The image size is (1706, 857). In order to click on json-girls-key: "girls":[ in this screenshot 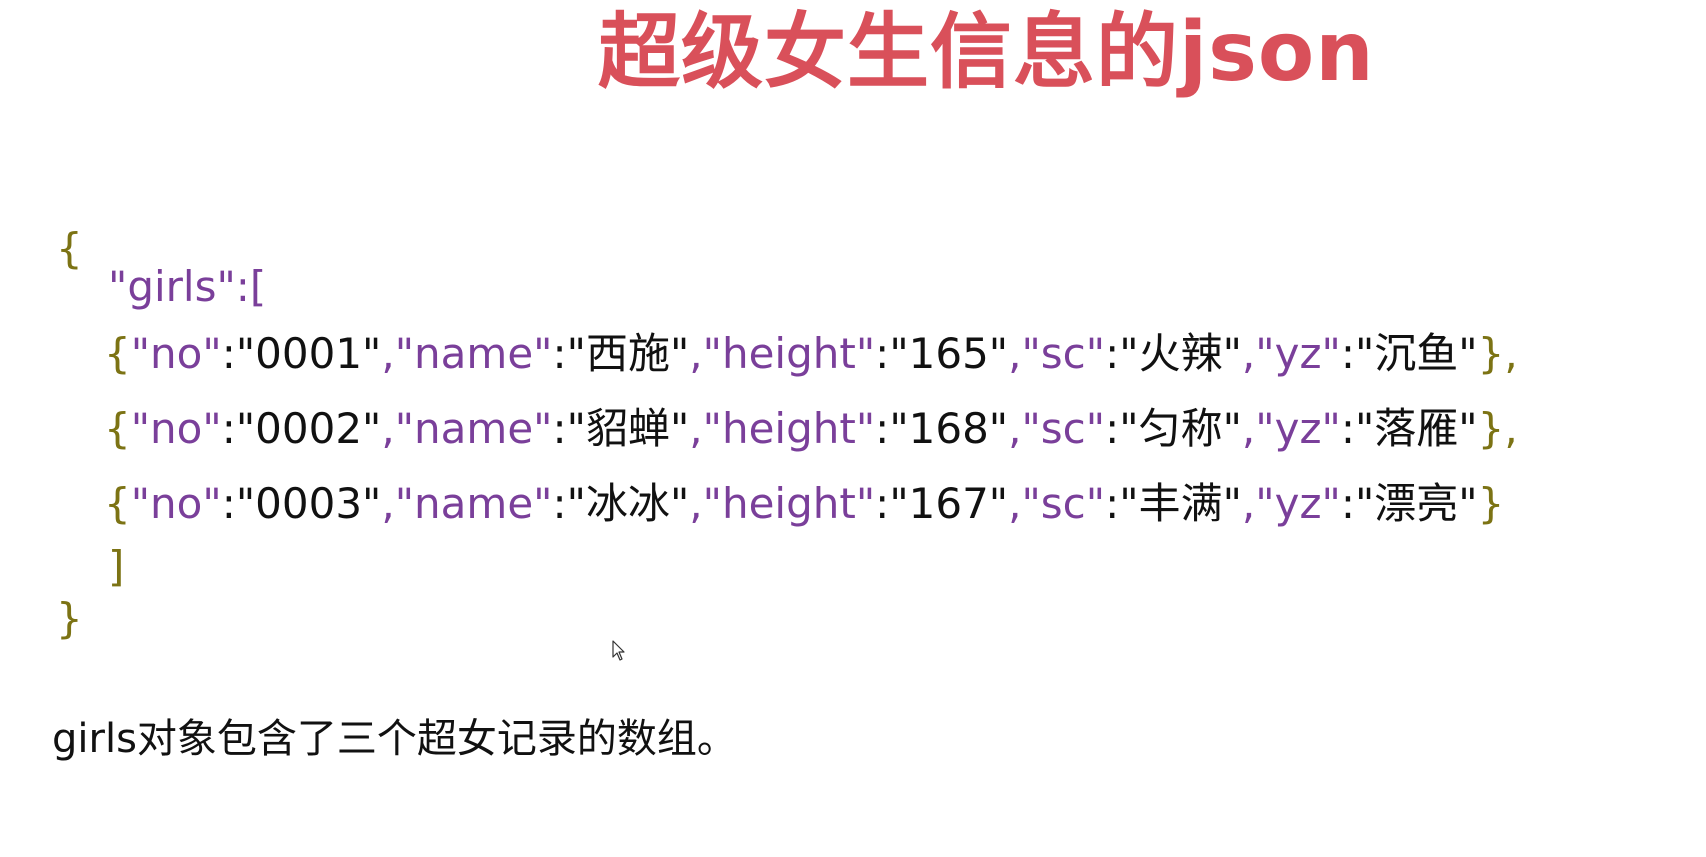, I will do `click(187, 286)`.